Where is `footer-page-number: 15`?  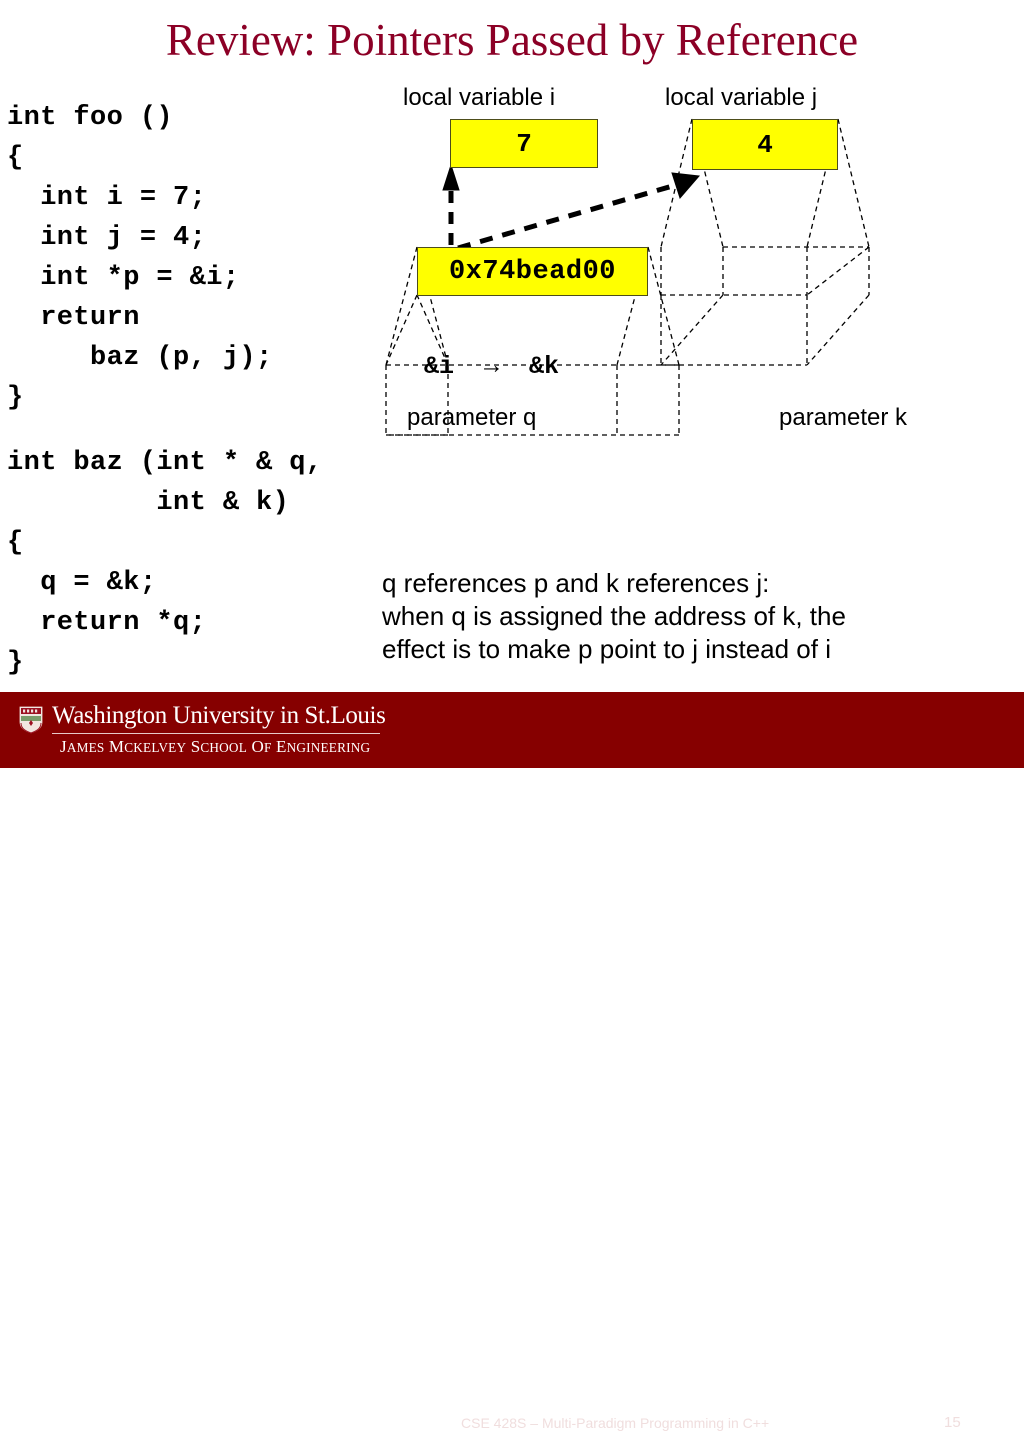 footer-page-number: 15 is located at coordinates (952, 1422).